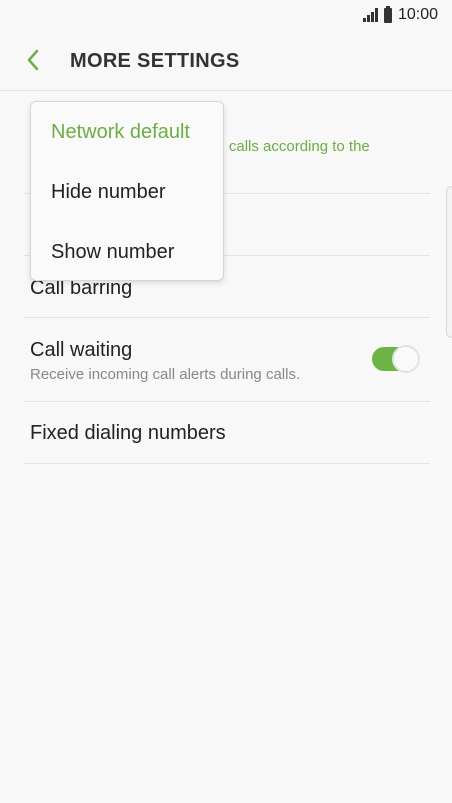 The width and height of the screenshot is (452, 803). Describe the element at coordinates (226, 16) in the screenshot. I see `status-bar: 10:00` at that location.